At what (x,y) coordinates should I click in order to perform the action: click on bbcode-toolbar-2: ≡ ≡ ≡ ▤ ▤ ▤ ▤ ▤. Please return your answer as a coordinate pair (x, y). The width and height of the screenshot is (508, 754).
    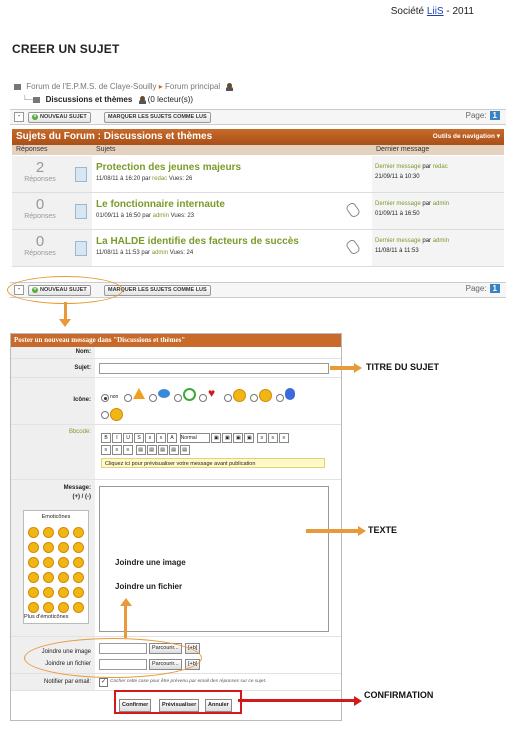
    Looking at the image, I should click on (146, 450).